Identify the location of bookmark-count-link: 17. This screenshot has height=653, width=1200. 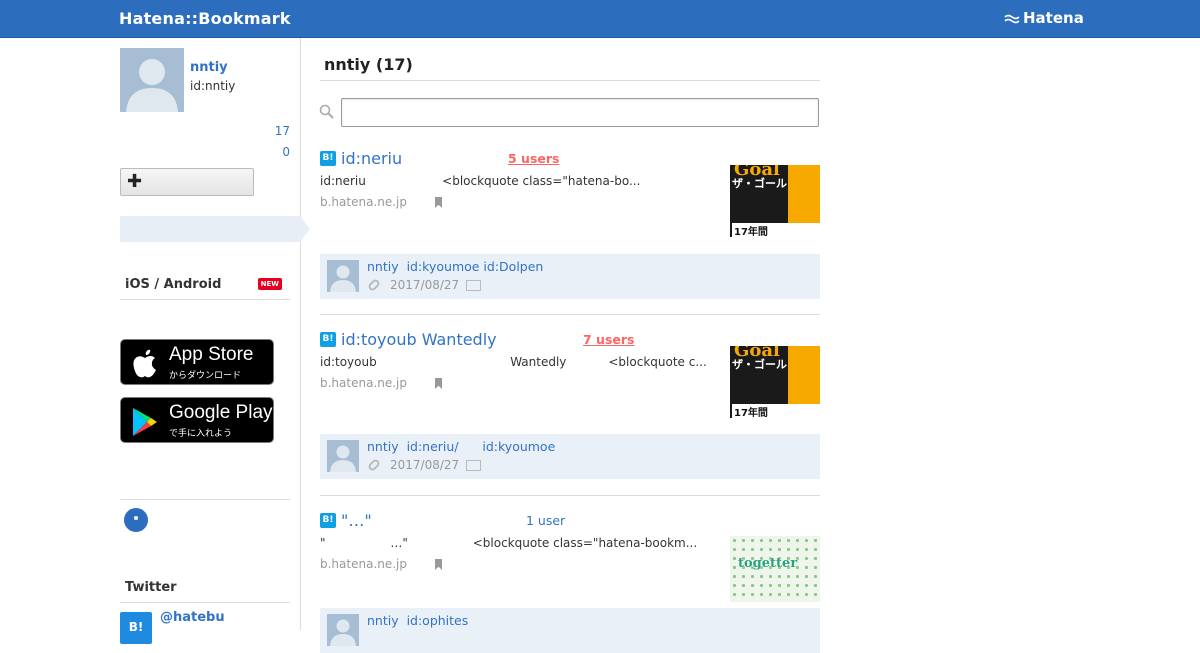
(270, 131).